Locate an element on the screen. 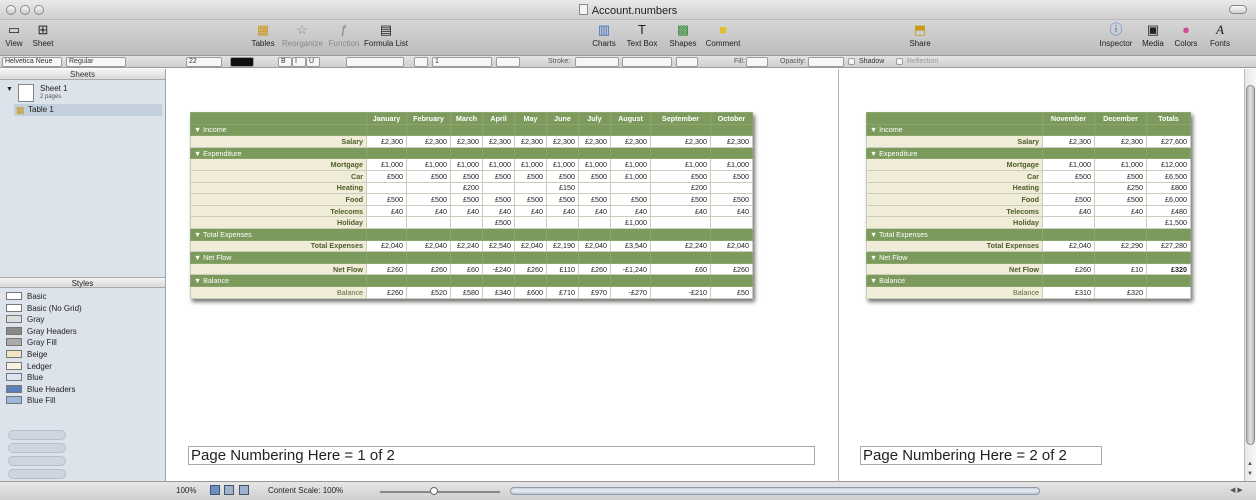  table-cell: £2,190 is located at coordinates (562, 246).